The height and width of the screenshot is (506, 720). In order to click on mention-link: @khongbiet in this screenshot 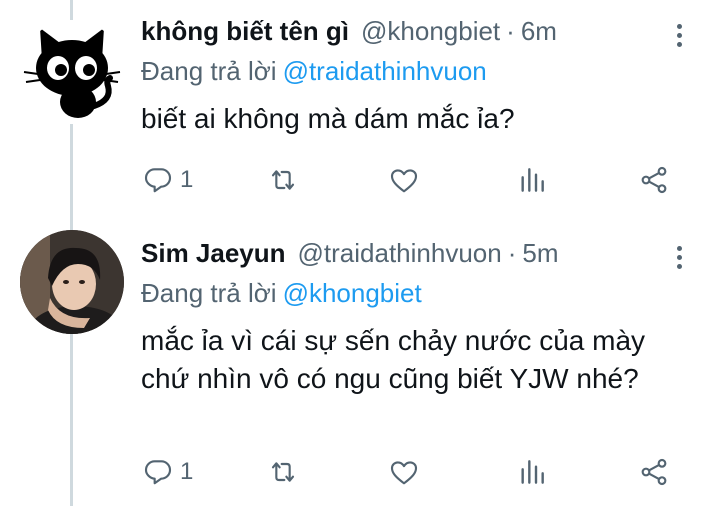, I will do `click(352, 293)`.